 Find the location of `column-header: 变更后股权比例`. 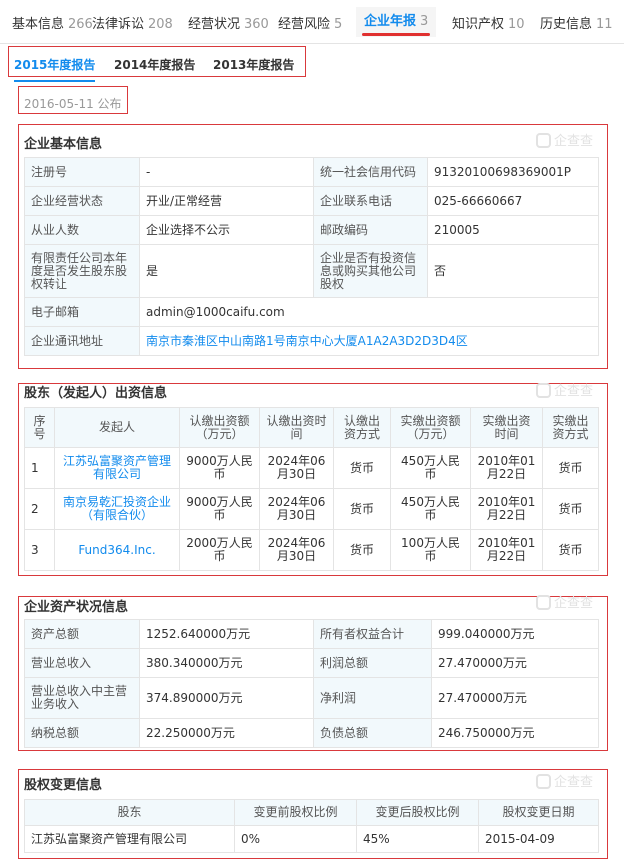

column-header: 变更后股权比例 is located at coordinates (417, 812).